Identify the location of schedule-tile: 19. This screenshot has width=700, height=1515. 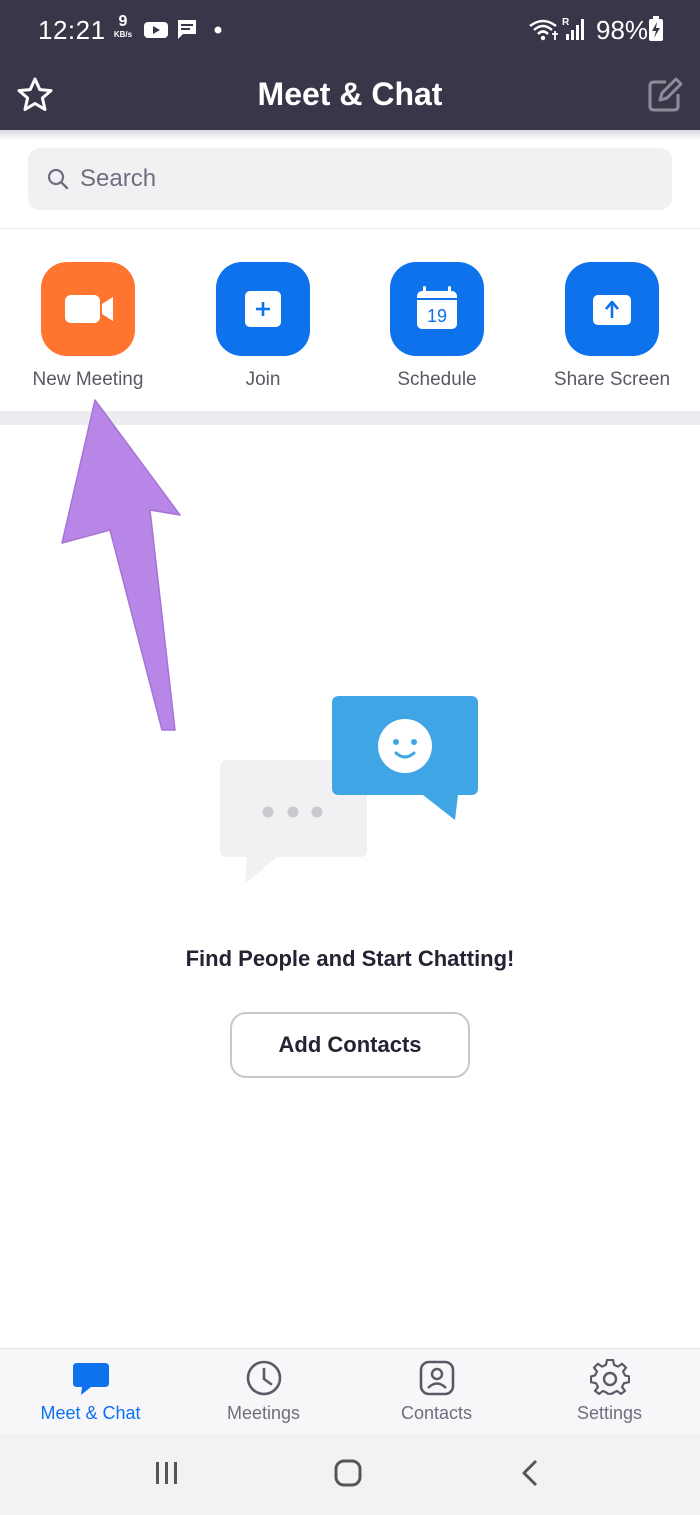
(437, 309).